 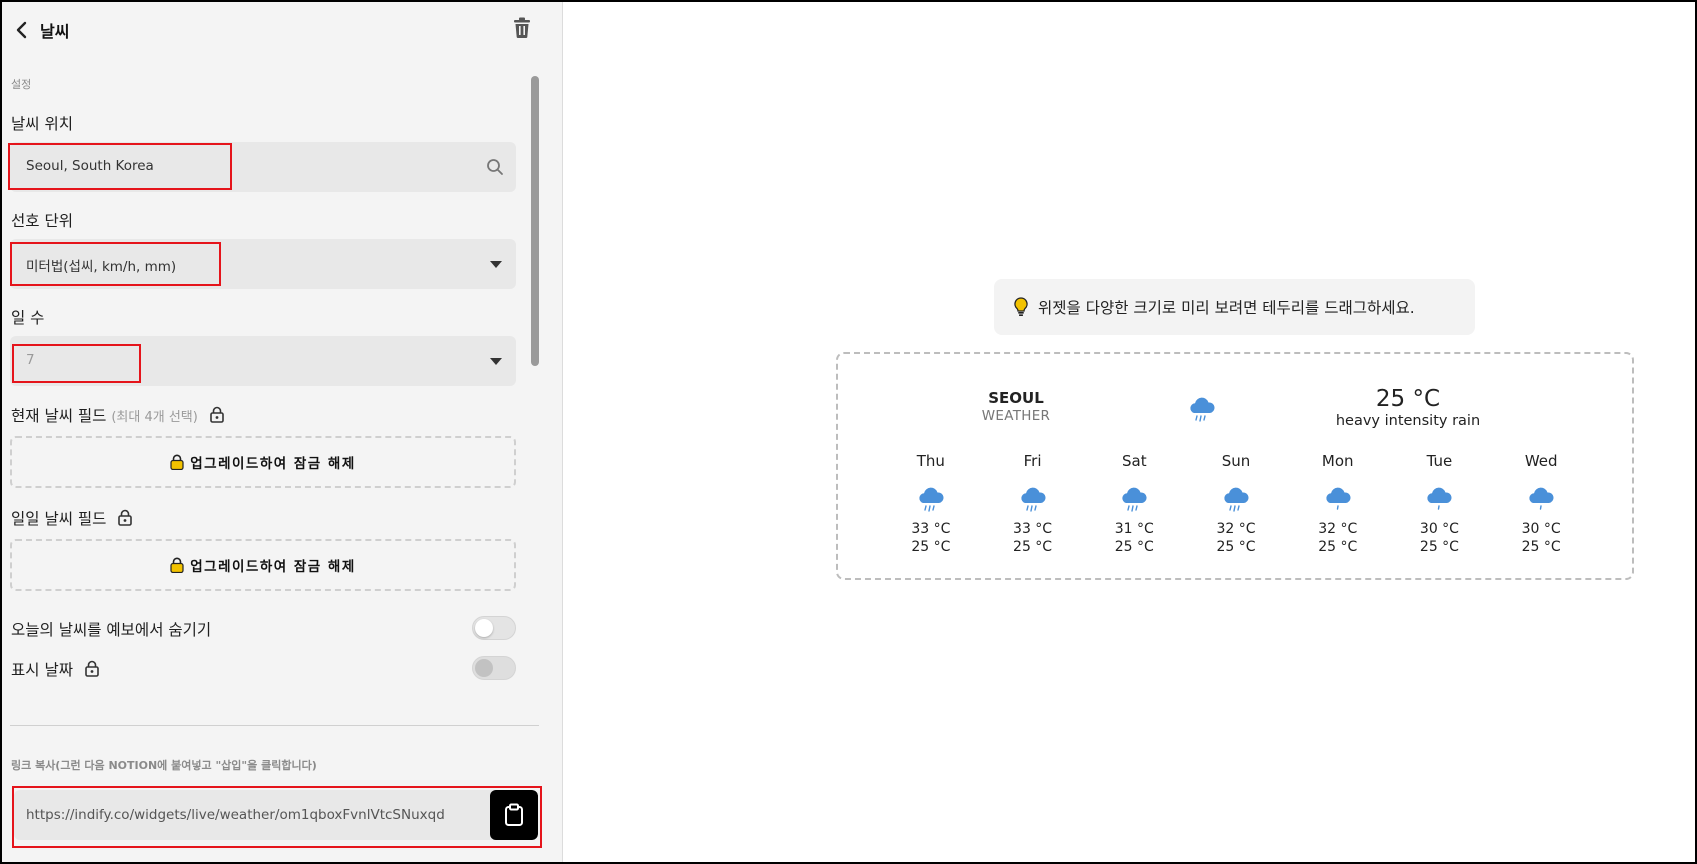 I want to click on hide-today-toggle, so click(x=494, y=628).